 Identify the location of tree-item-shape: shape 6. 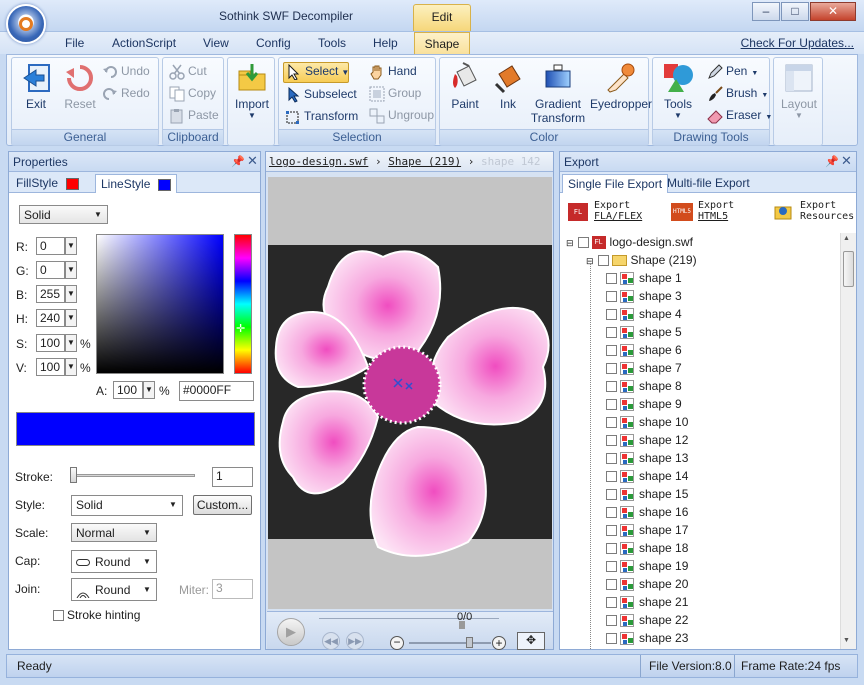
(644, 352).